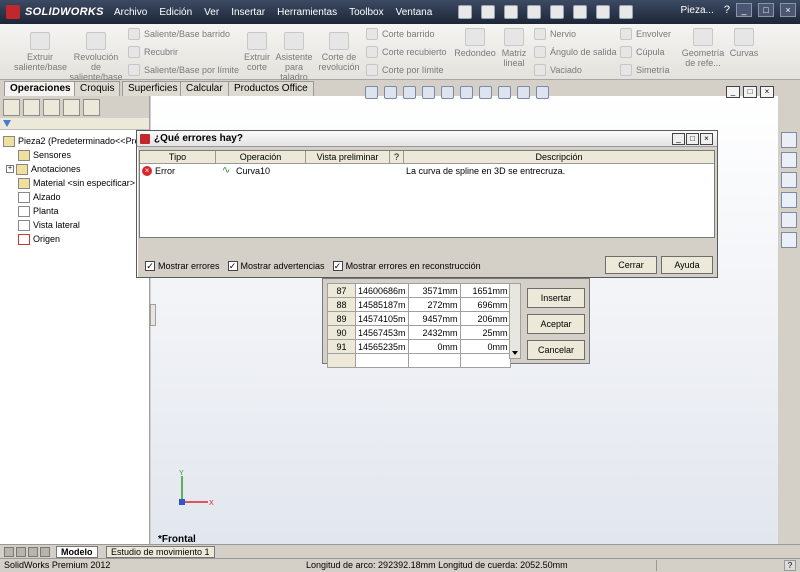 Image resolution: width=800 pixels, height=572 pixels. What do you see at coordinates (153, 315) in the screenshot?
I see `panel-splitter-handle` at bounding box center [153, 315].